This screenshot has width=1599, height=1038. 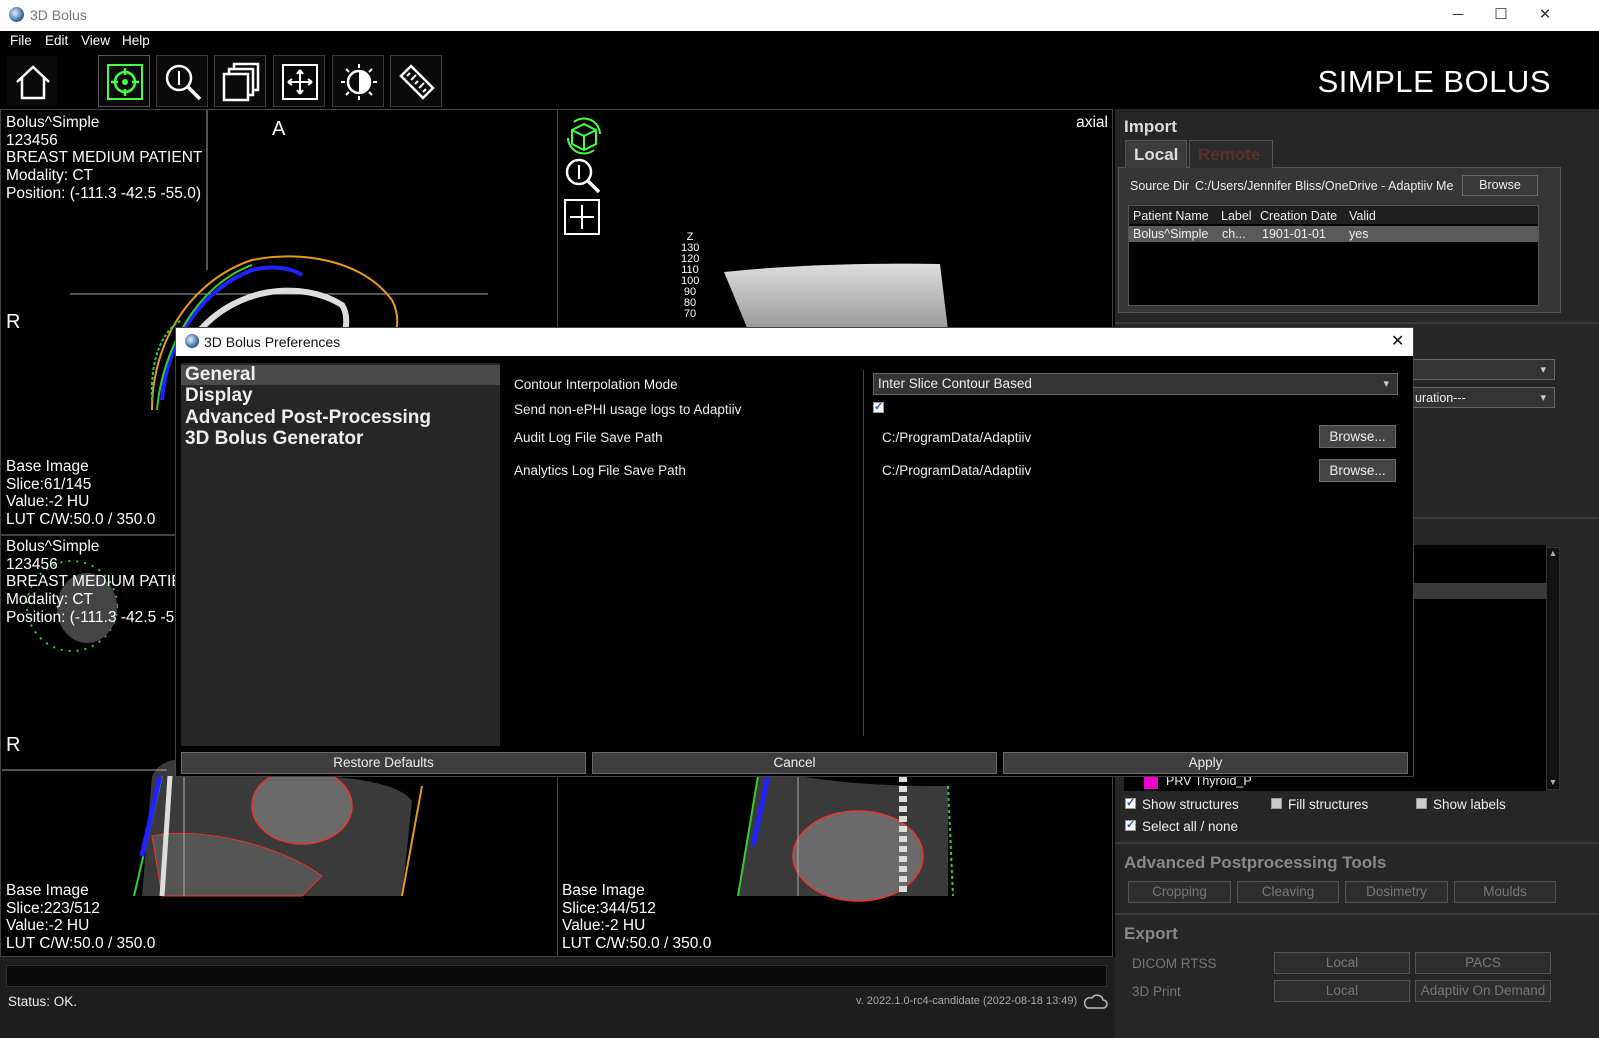 I want to click on nav-display: Display, so click(x=219, y=396).